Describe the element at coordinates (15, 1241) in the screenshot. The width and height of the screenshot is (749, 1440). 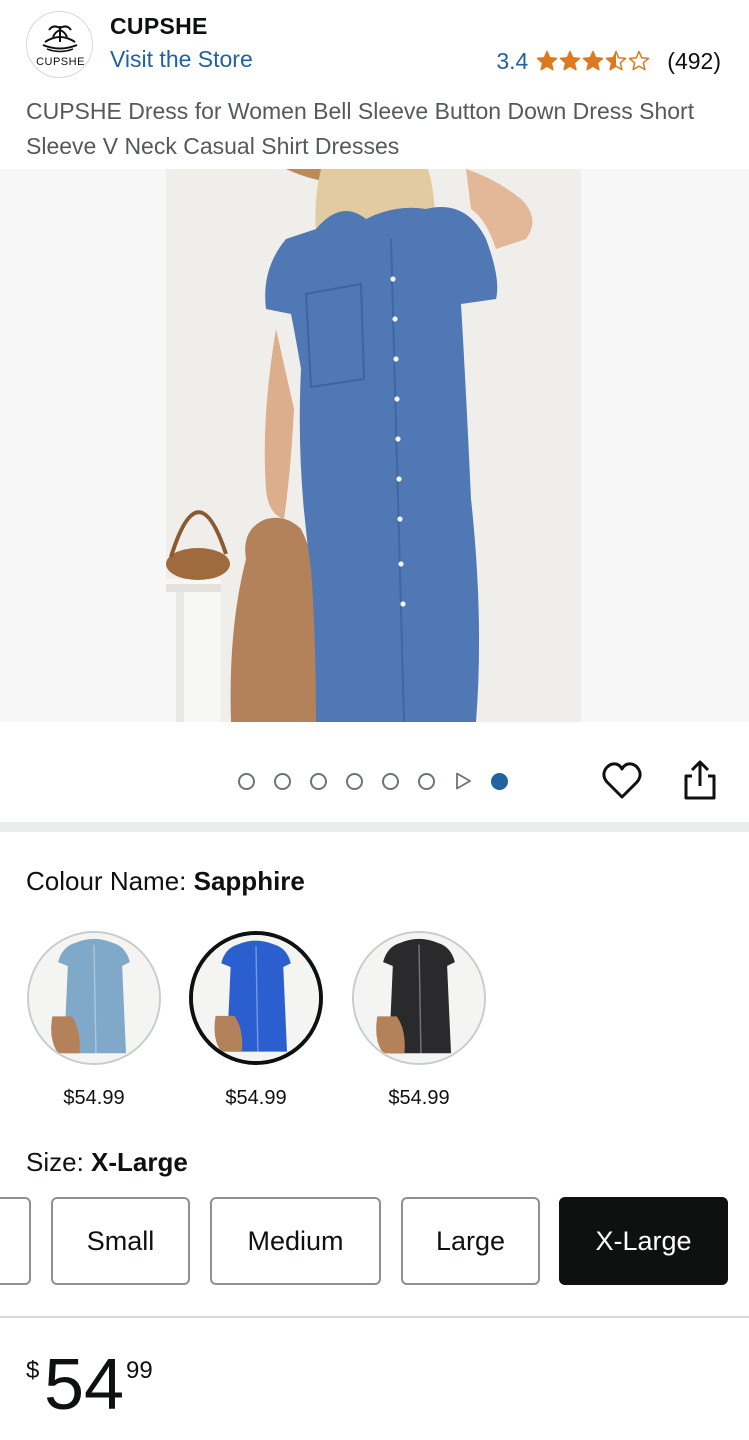
I see `size-option-partial` at that location.